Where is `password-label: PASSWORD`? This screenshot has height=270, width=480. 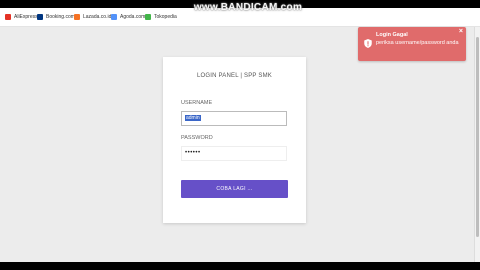 password-label: PASSWORD is located at coordinates (197, 138).